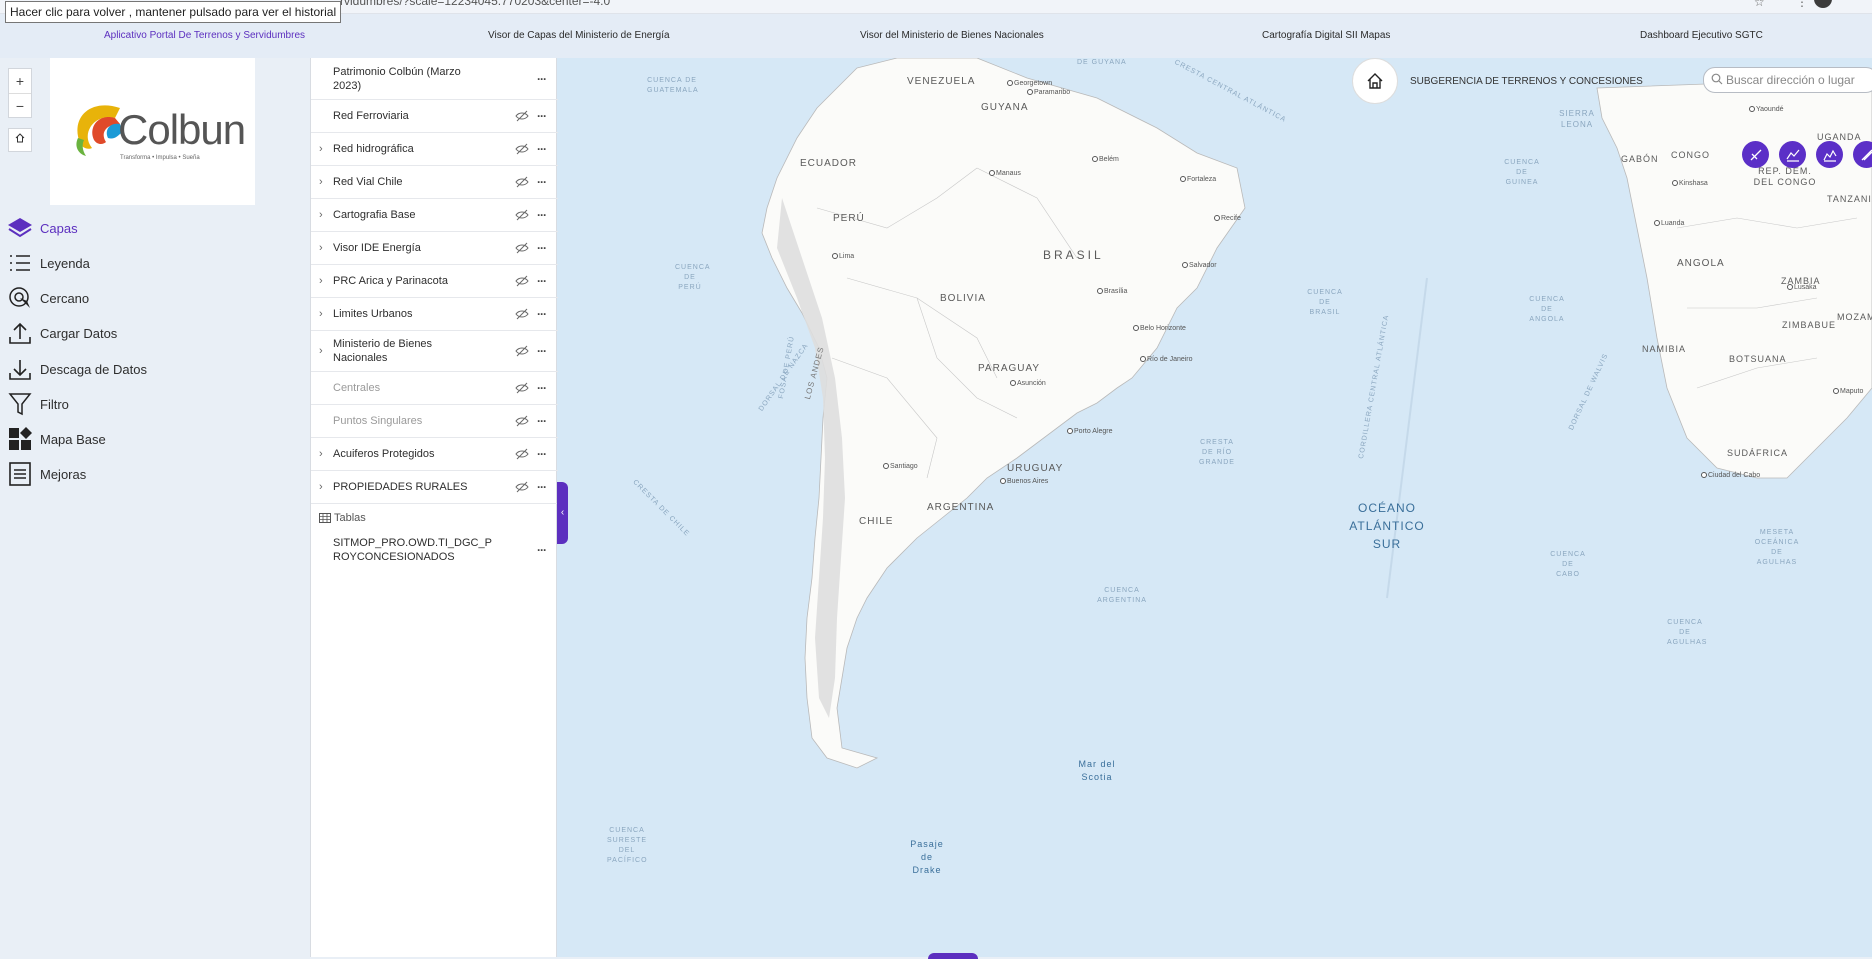  What do you see at coordinates (1217, 453) in the screenshot?
I see `basin-label: CRESTA DE RÍO GRANDE` at bounding box center [1217, 453].